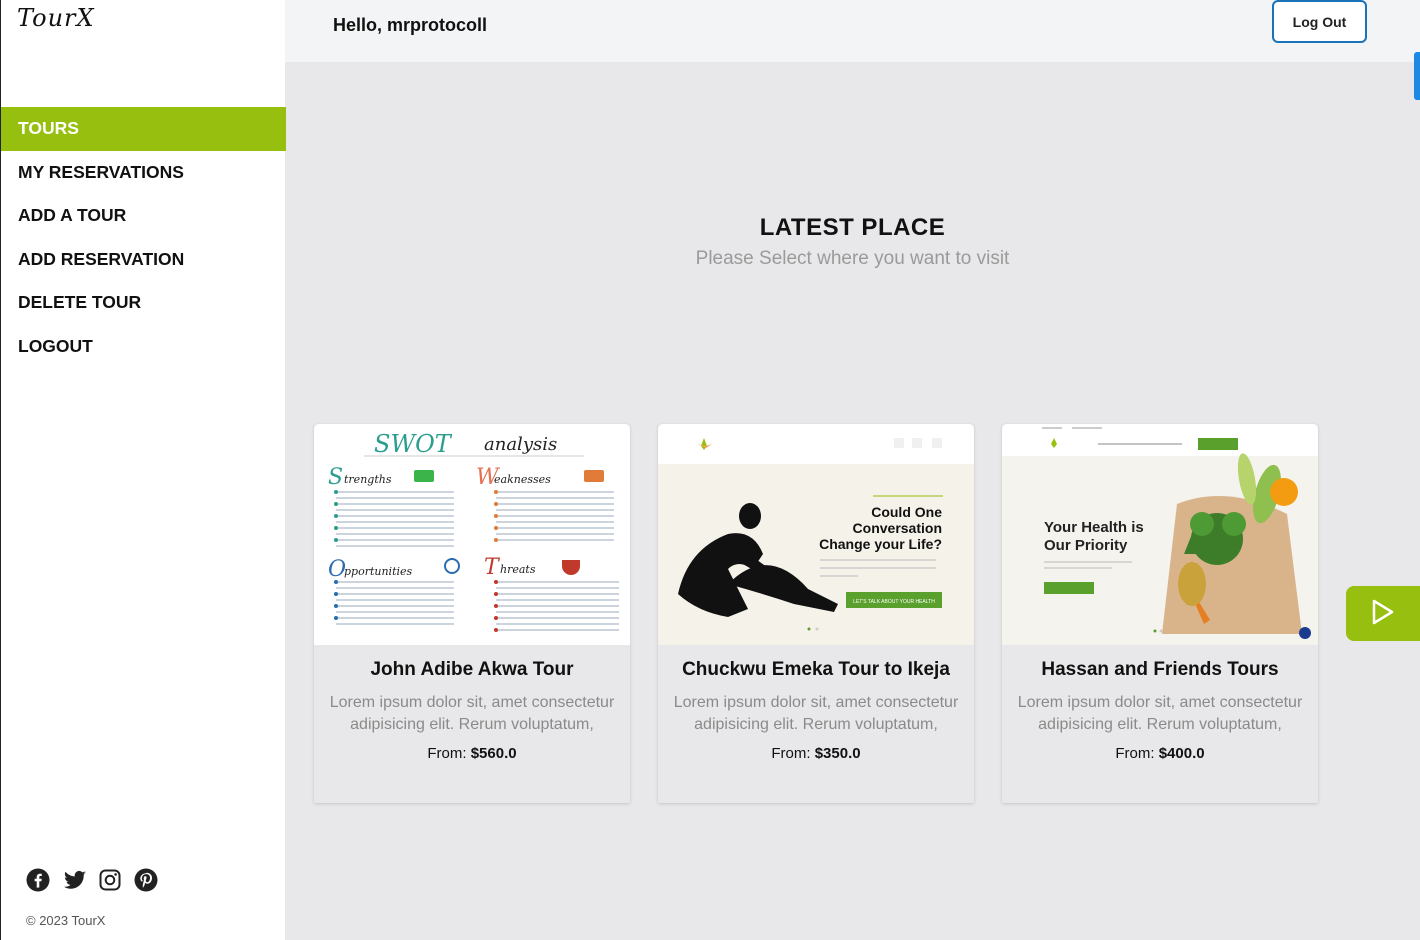  Describe the element at coordinates (1160, 670) in the screenshot. I see `tour-title: Hassan and Friends Tours` at that location.